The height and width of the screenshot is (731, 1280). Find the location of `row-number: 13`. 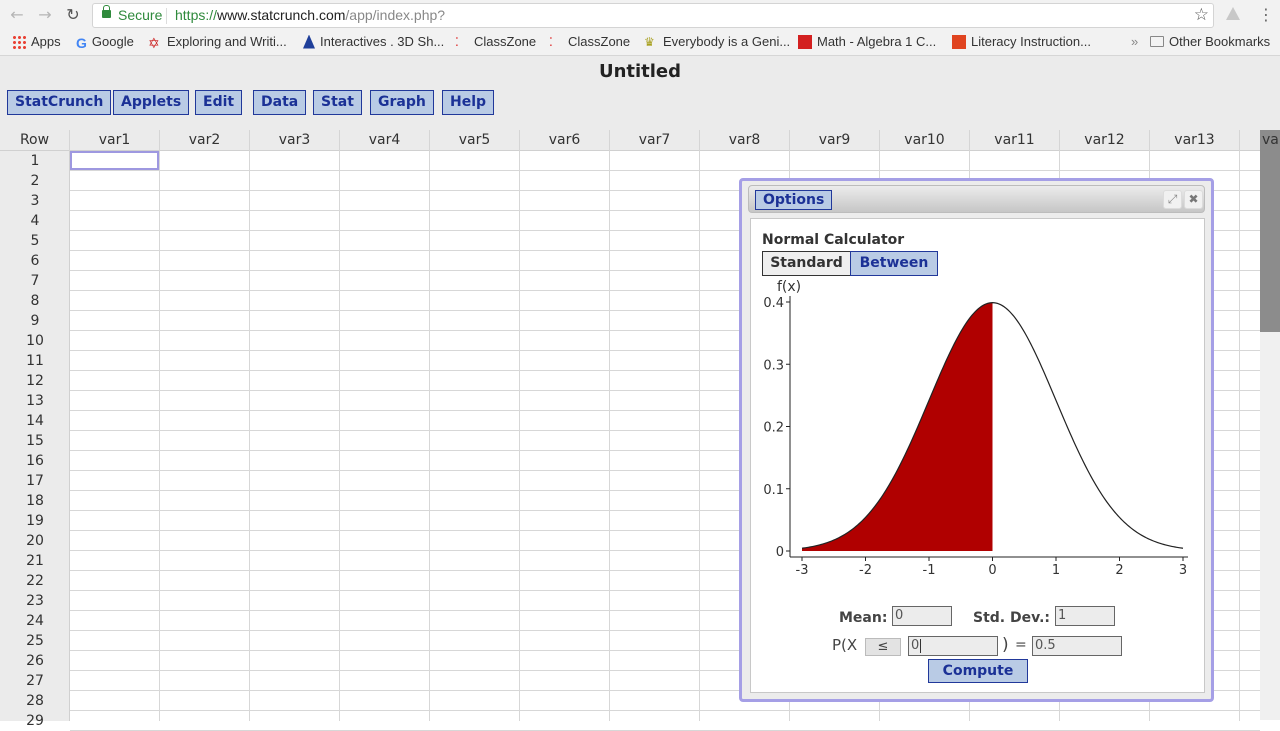

row-number: 13 is located at coordinates (35, 401).